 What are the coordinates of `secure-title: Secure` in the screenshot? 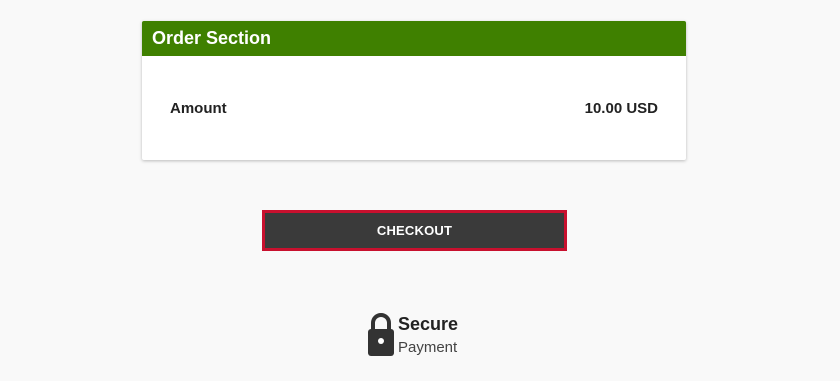 It's located at (428, 324).